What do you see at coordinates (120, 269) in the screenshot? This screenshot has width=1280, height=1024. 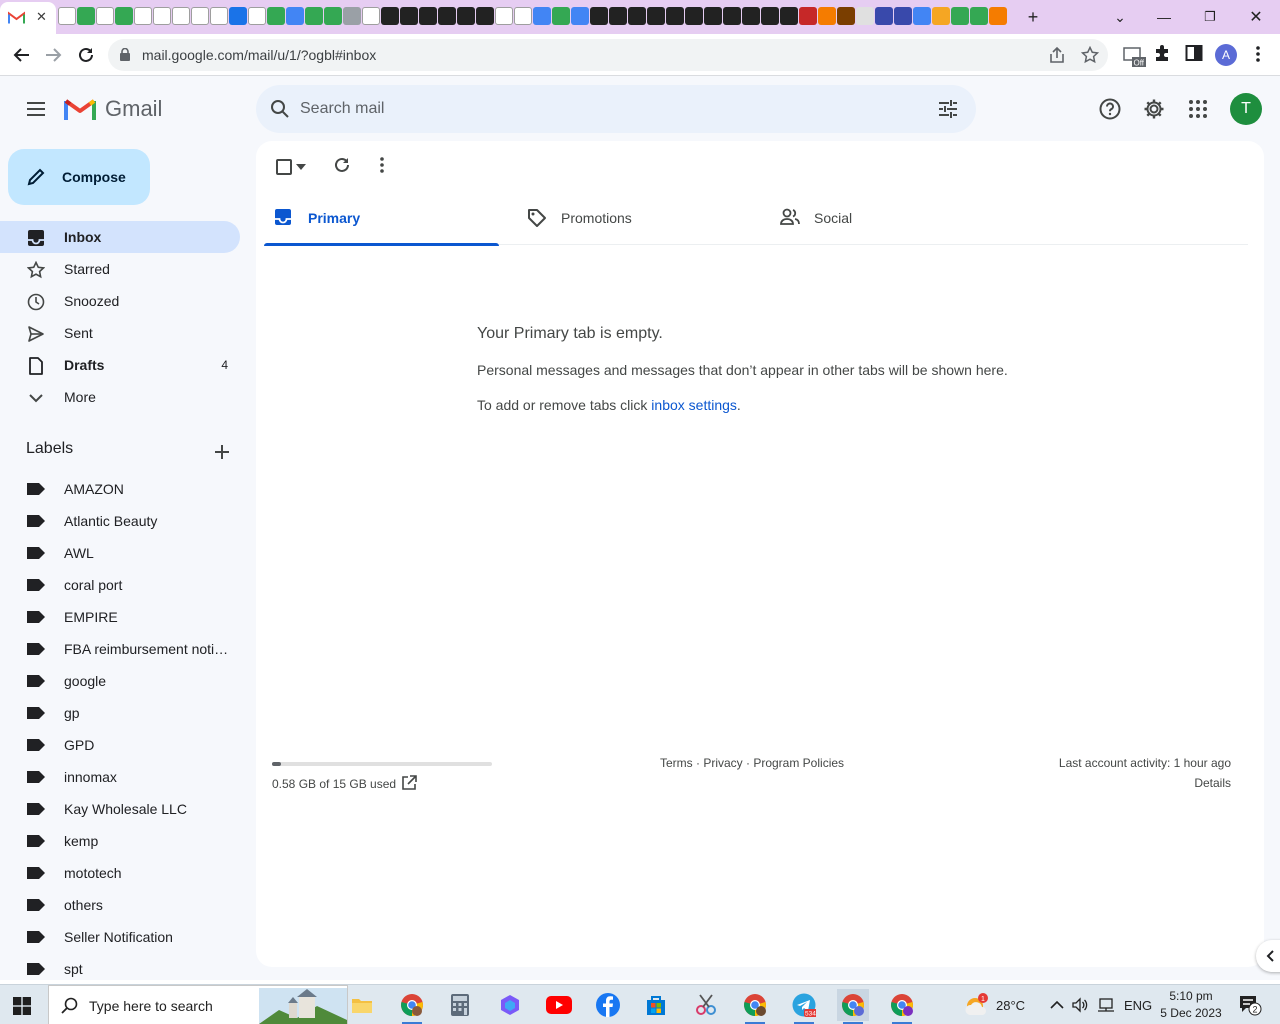 I see `sidebar-item-starred: Starred` at bounding box center [120, 269].